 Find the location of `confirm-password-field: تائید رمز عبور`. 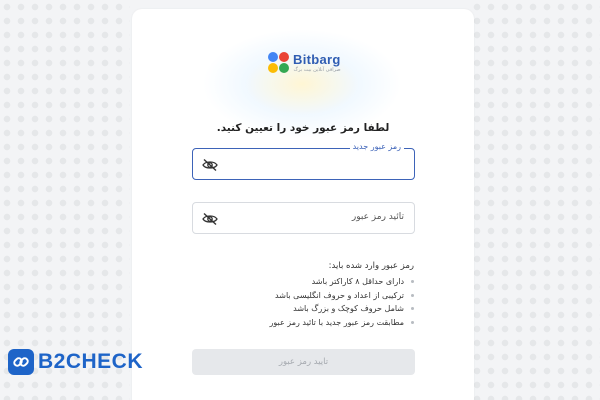

confirm-password-field: تائید رمز عبور is located at coordinates (303, 218).